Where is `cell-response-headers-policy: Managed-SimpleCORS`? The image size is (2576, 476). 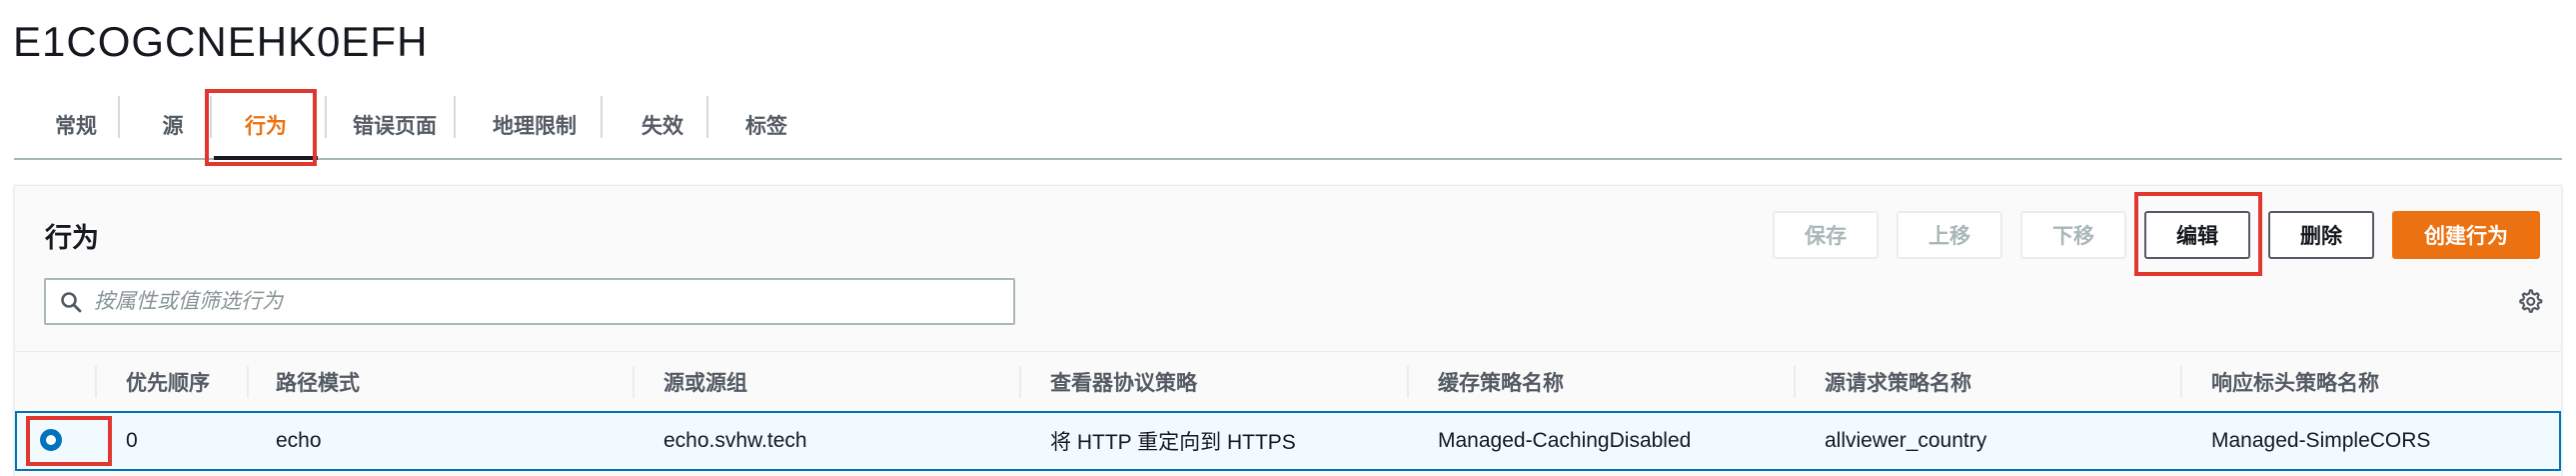 cell-response-headers-policy: Managed-SimpleCORS is located at coordinates (2321, 440).